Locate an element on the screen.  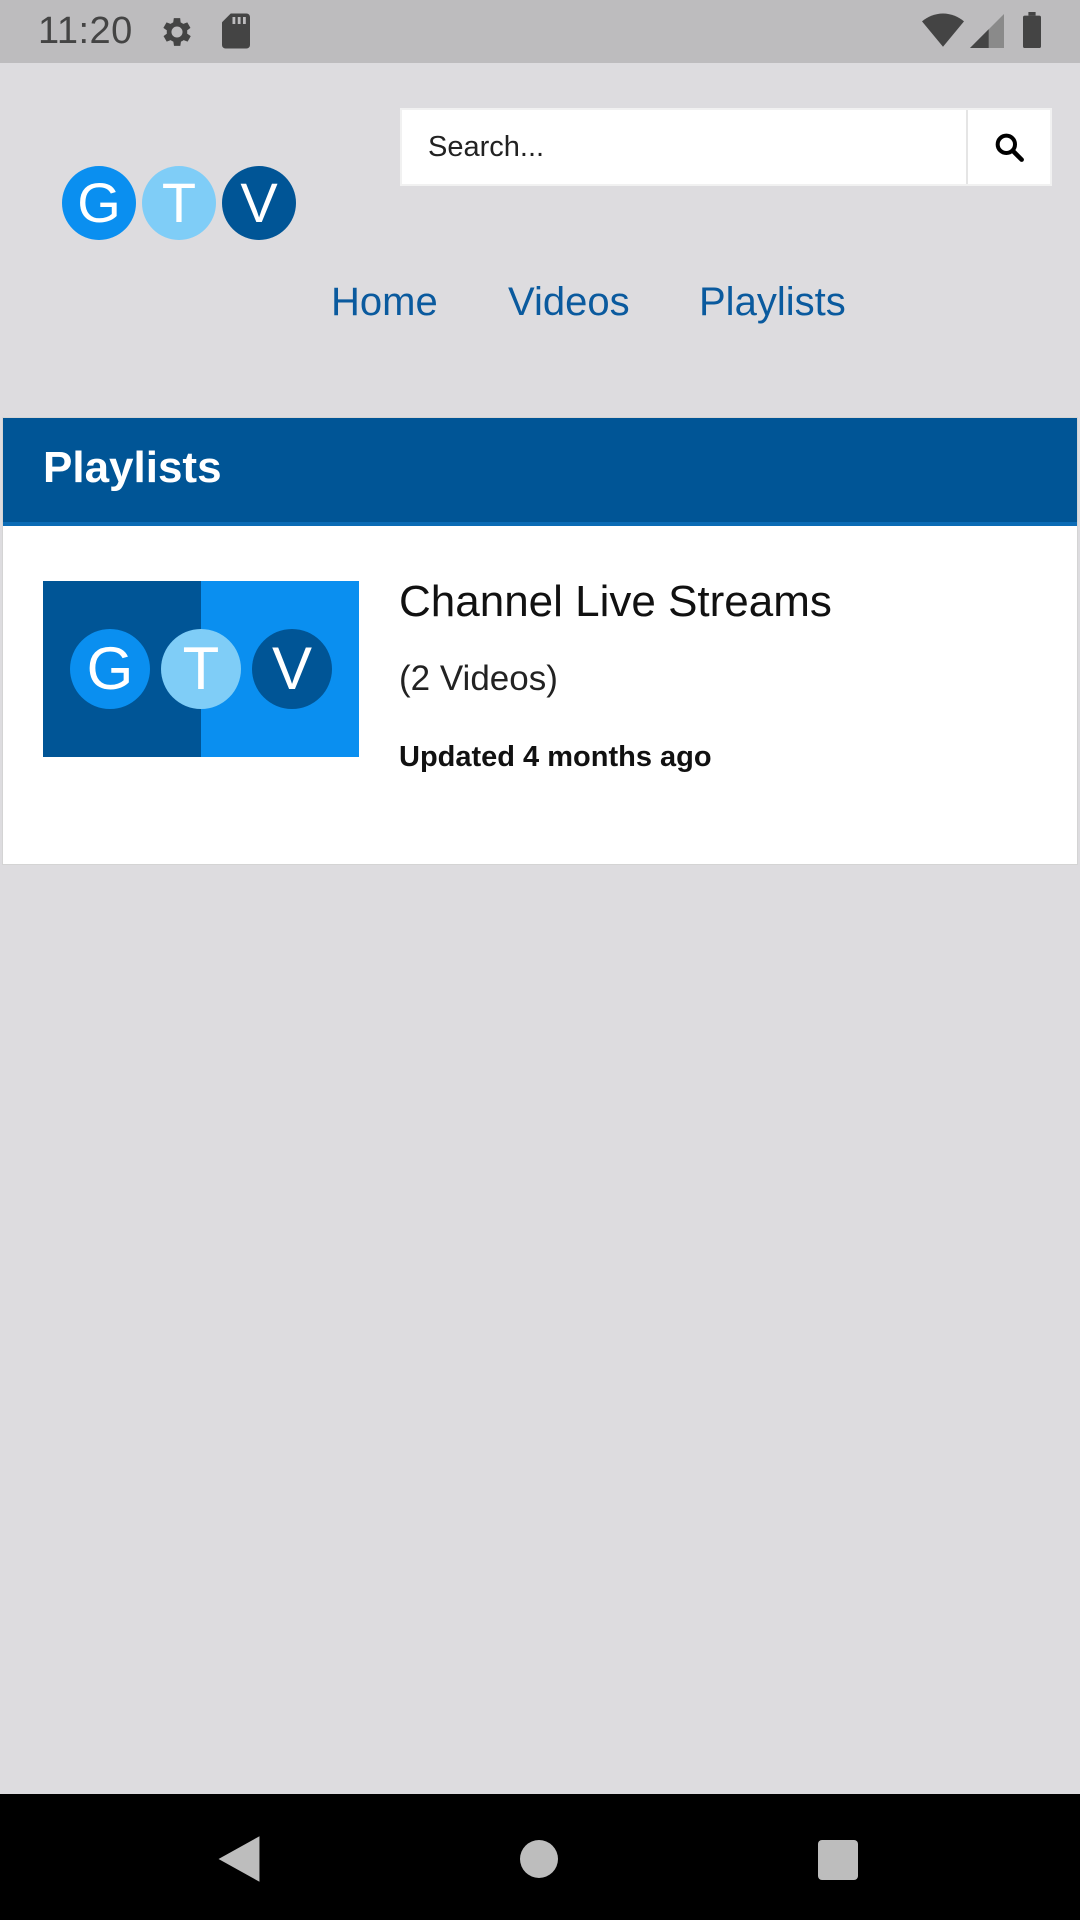
playlist-video-count: (2 Videos) is located at coordinates (478, 678).